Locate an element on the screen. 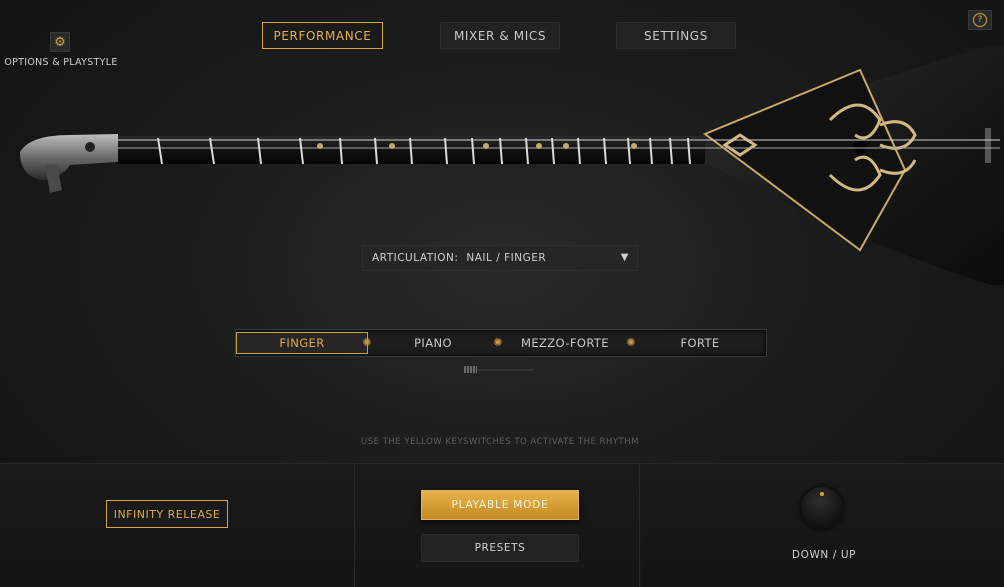  dynamics-selector: FINGER ✺ PIANO ✺ MEZZO-FORTE ✺ FORTE is located at coordinates (501, 343).